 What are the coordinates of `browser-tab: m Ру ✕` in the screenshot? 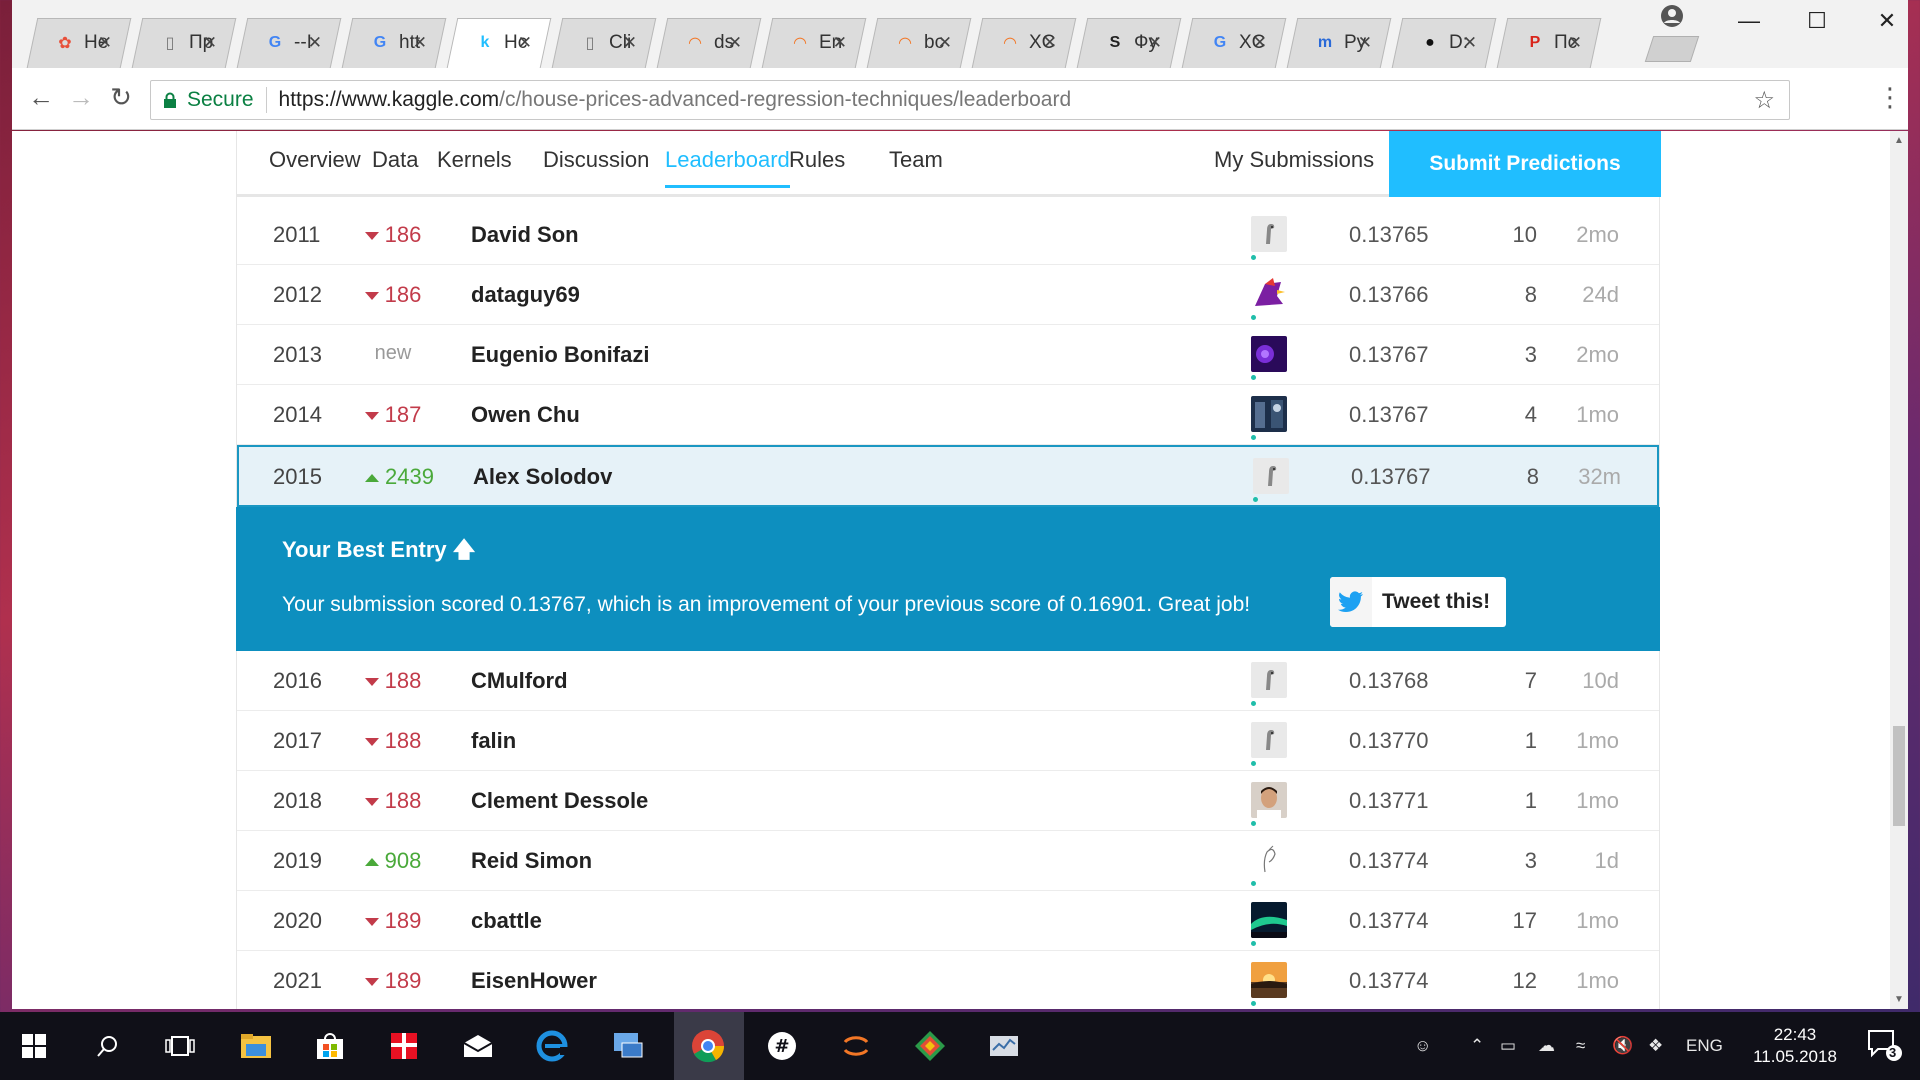 It's located at (1339, 43).